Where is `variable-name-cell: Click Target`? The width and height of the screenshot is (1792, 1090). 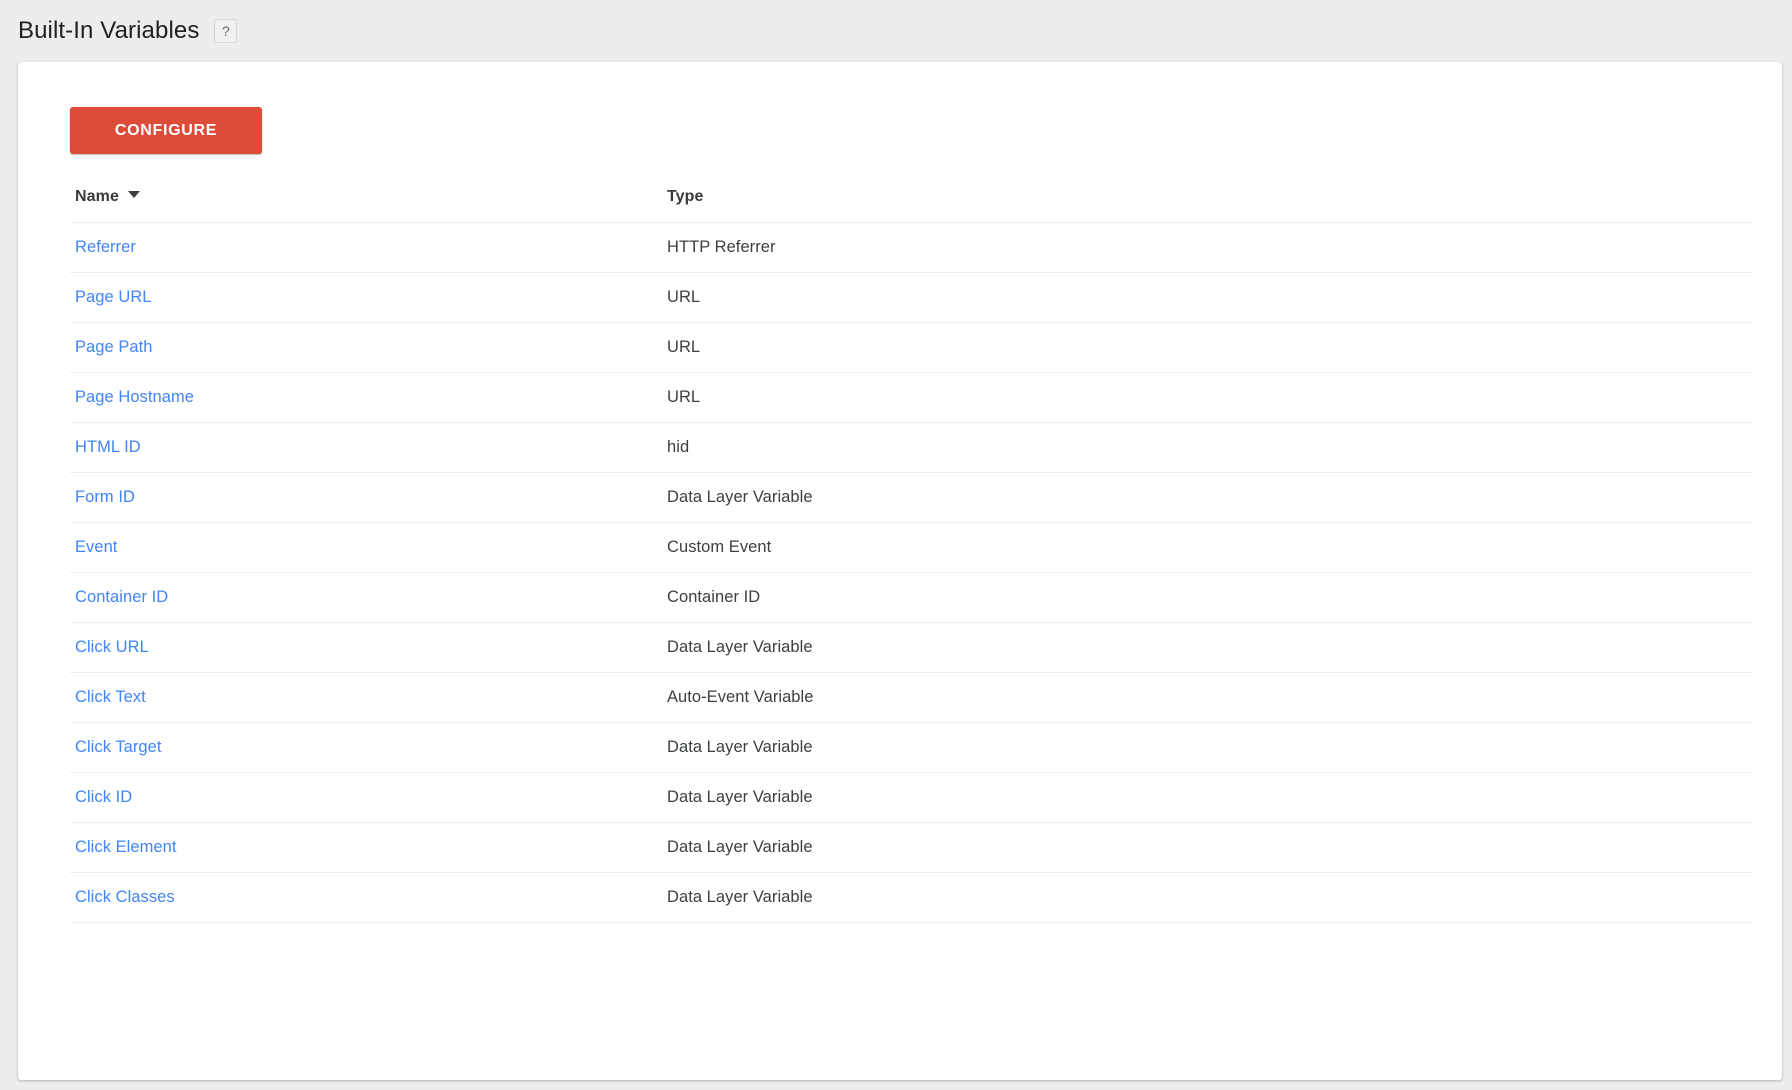 variable-name-cell: Click Target is located at coordinates (366, 747).